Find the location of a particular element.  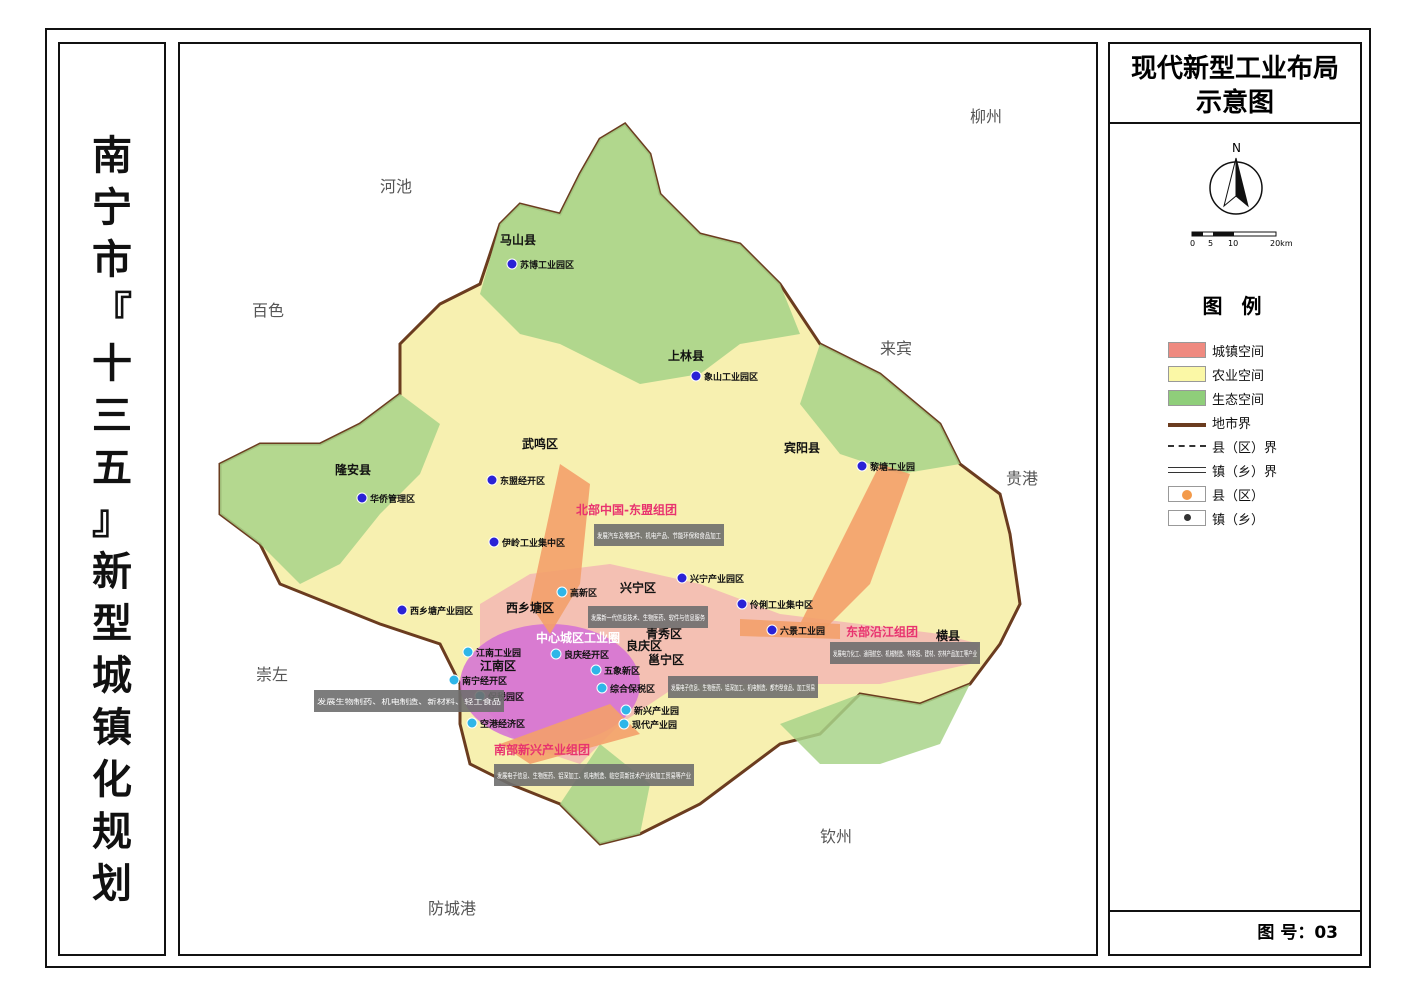

neighbor-label: 河池 is located at coordinates (396, 186).